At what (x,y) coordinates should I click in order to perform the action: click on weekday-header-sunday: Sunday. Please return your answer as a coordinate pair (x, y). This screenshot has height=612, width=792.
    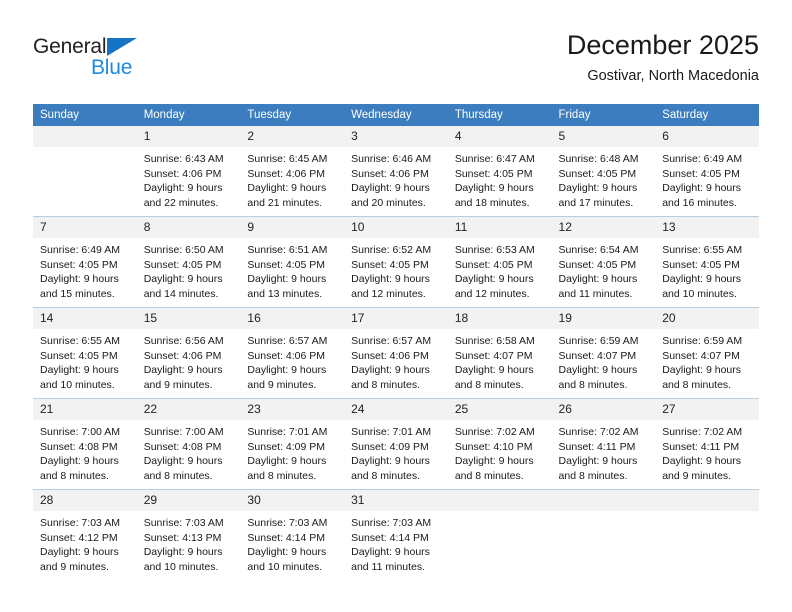
    Looking at the image, I should click on (85, 115).